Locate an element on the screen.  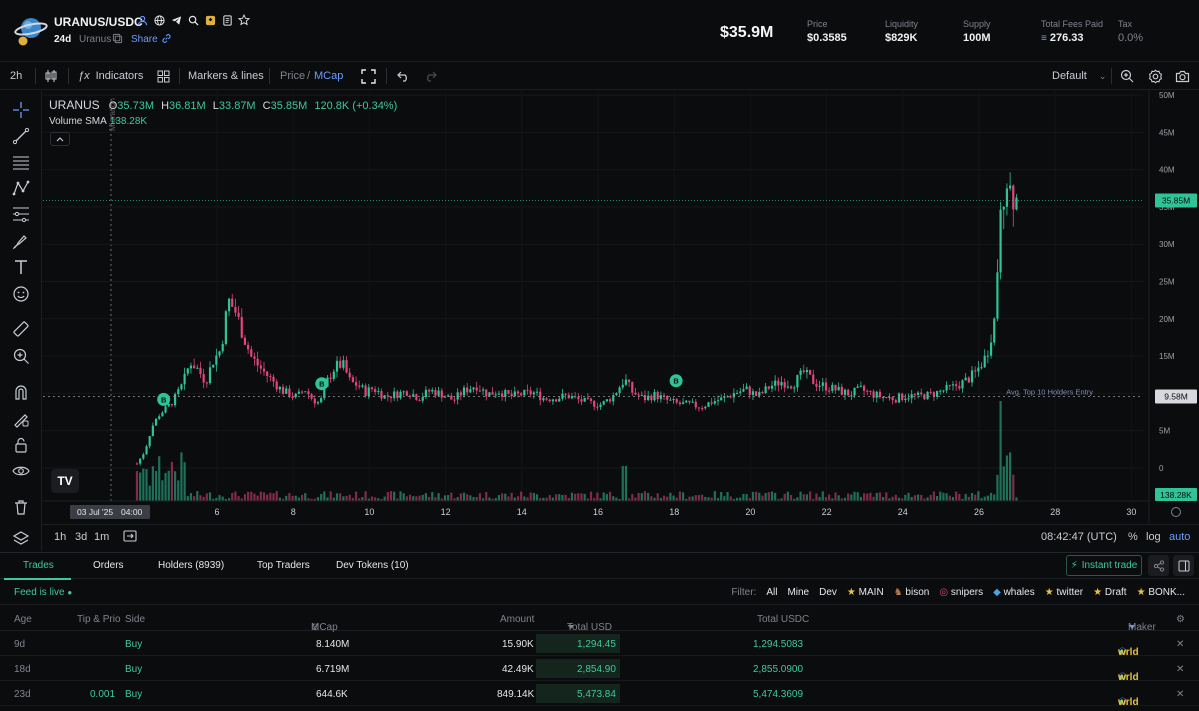
timeframe-1h: 1h is located at coordinates (60, 537).